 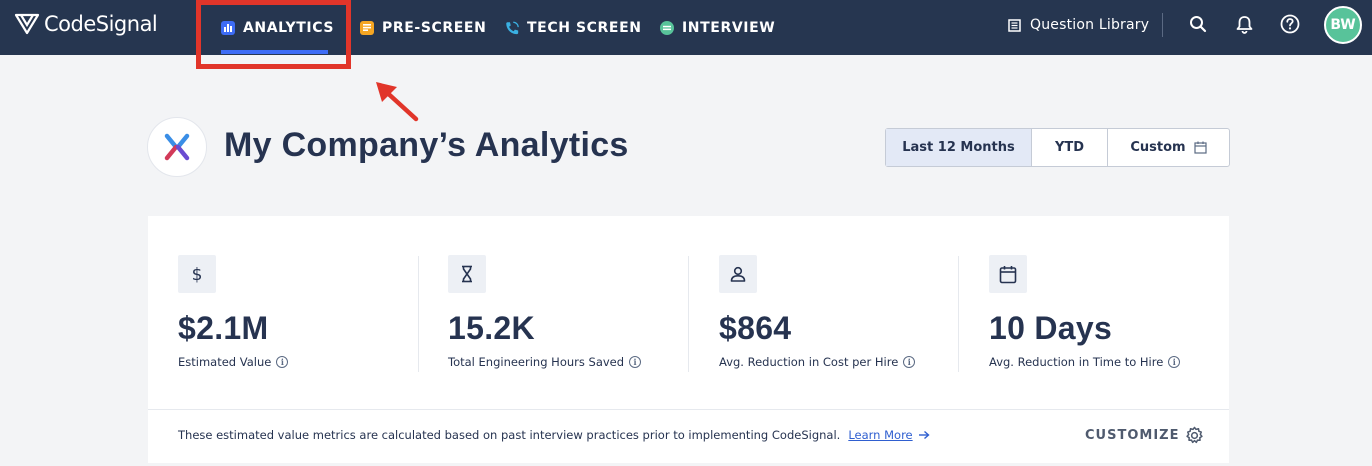 I want to click on metric-label: Avg. Reduction in Cost per Hire, so click(x=809, y=362).